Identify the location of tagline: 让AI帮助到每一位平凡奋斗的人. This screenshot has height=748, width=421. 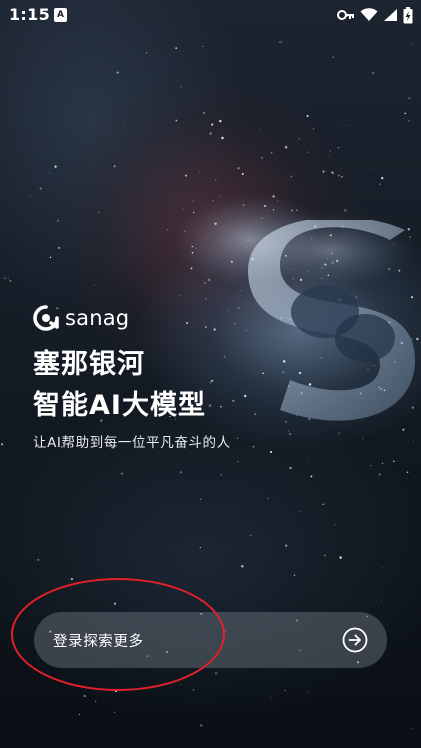
(132, 443).